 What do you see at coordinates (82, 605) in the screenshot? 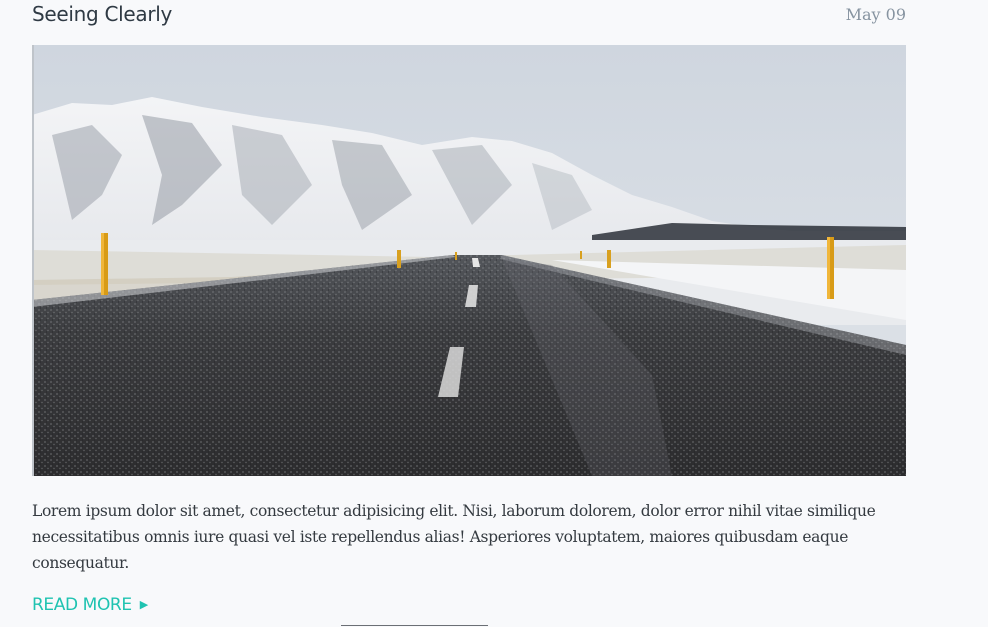
I see `read-more-label: READ MORE` at bounding box center [82, 605].